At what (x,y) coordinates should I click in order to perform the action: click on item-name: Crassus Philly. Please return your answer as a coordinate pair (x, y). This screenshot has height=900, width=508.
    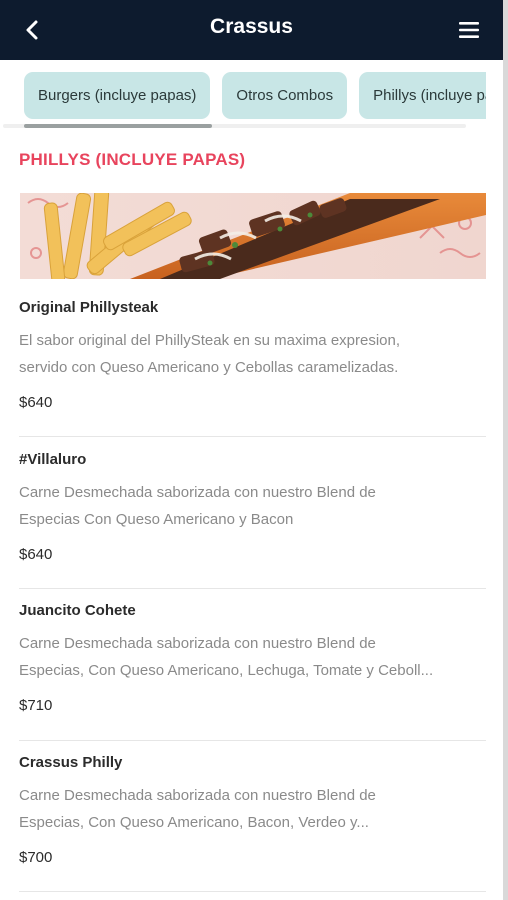
    Looking at the image, I should click on (71, 762).